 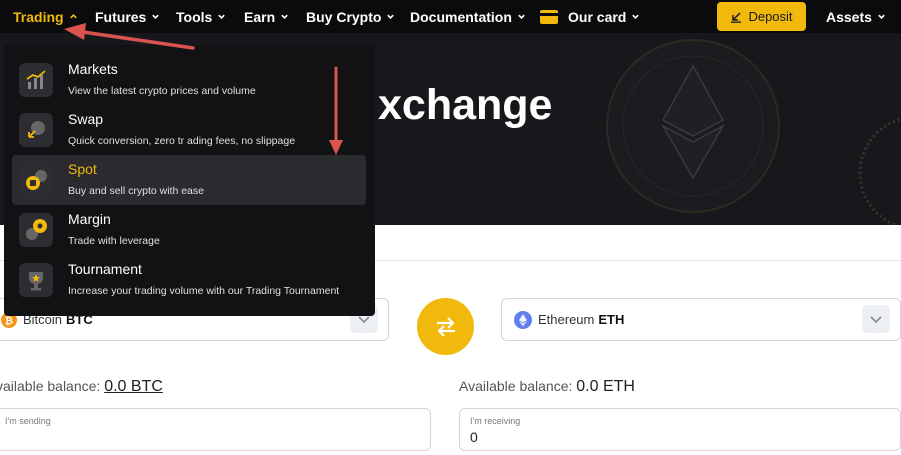 I want to click on ethereum-icon, so click(x=523, y=319).